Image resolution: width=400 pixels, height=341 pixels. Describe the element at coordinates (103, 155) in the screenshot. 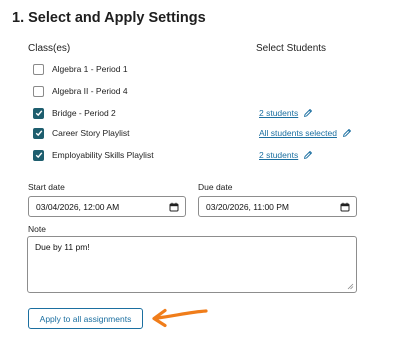

I see `class-label: Employability Skills Playlist` at that location.